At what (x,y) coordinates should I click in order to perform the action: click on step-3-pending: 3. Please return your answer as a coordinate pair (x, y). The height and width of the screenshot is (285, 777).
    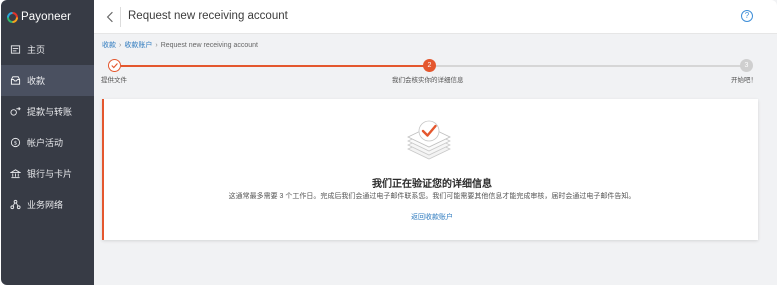
    Looking at the image, I should click on (746, 65).